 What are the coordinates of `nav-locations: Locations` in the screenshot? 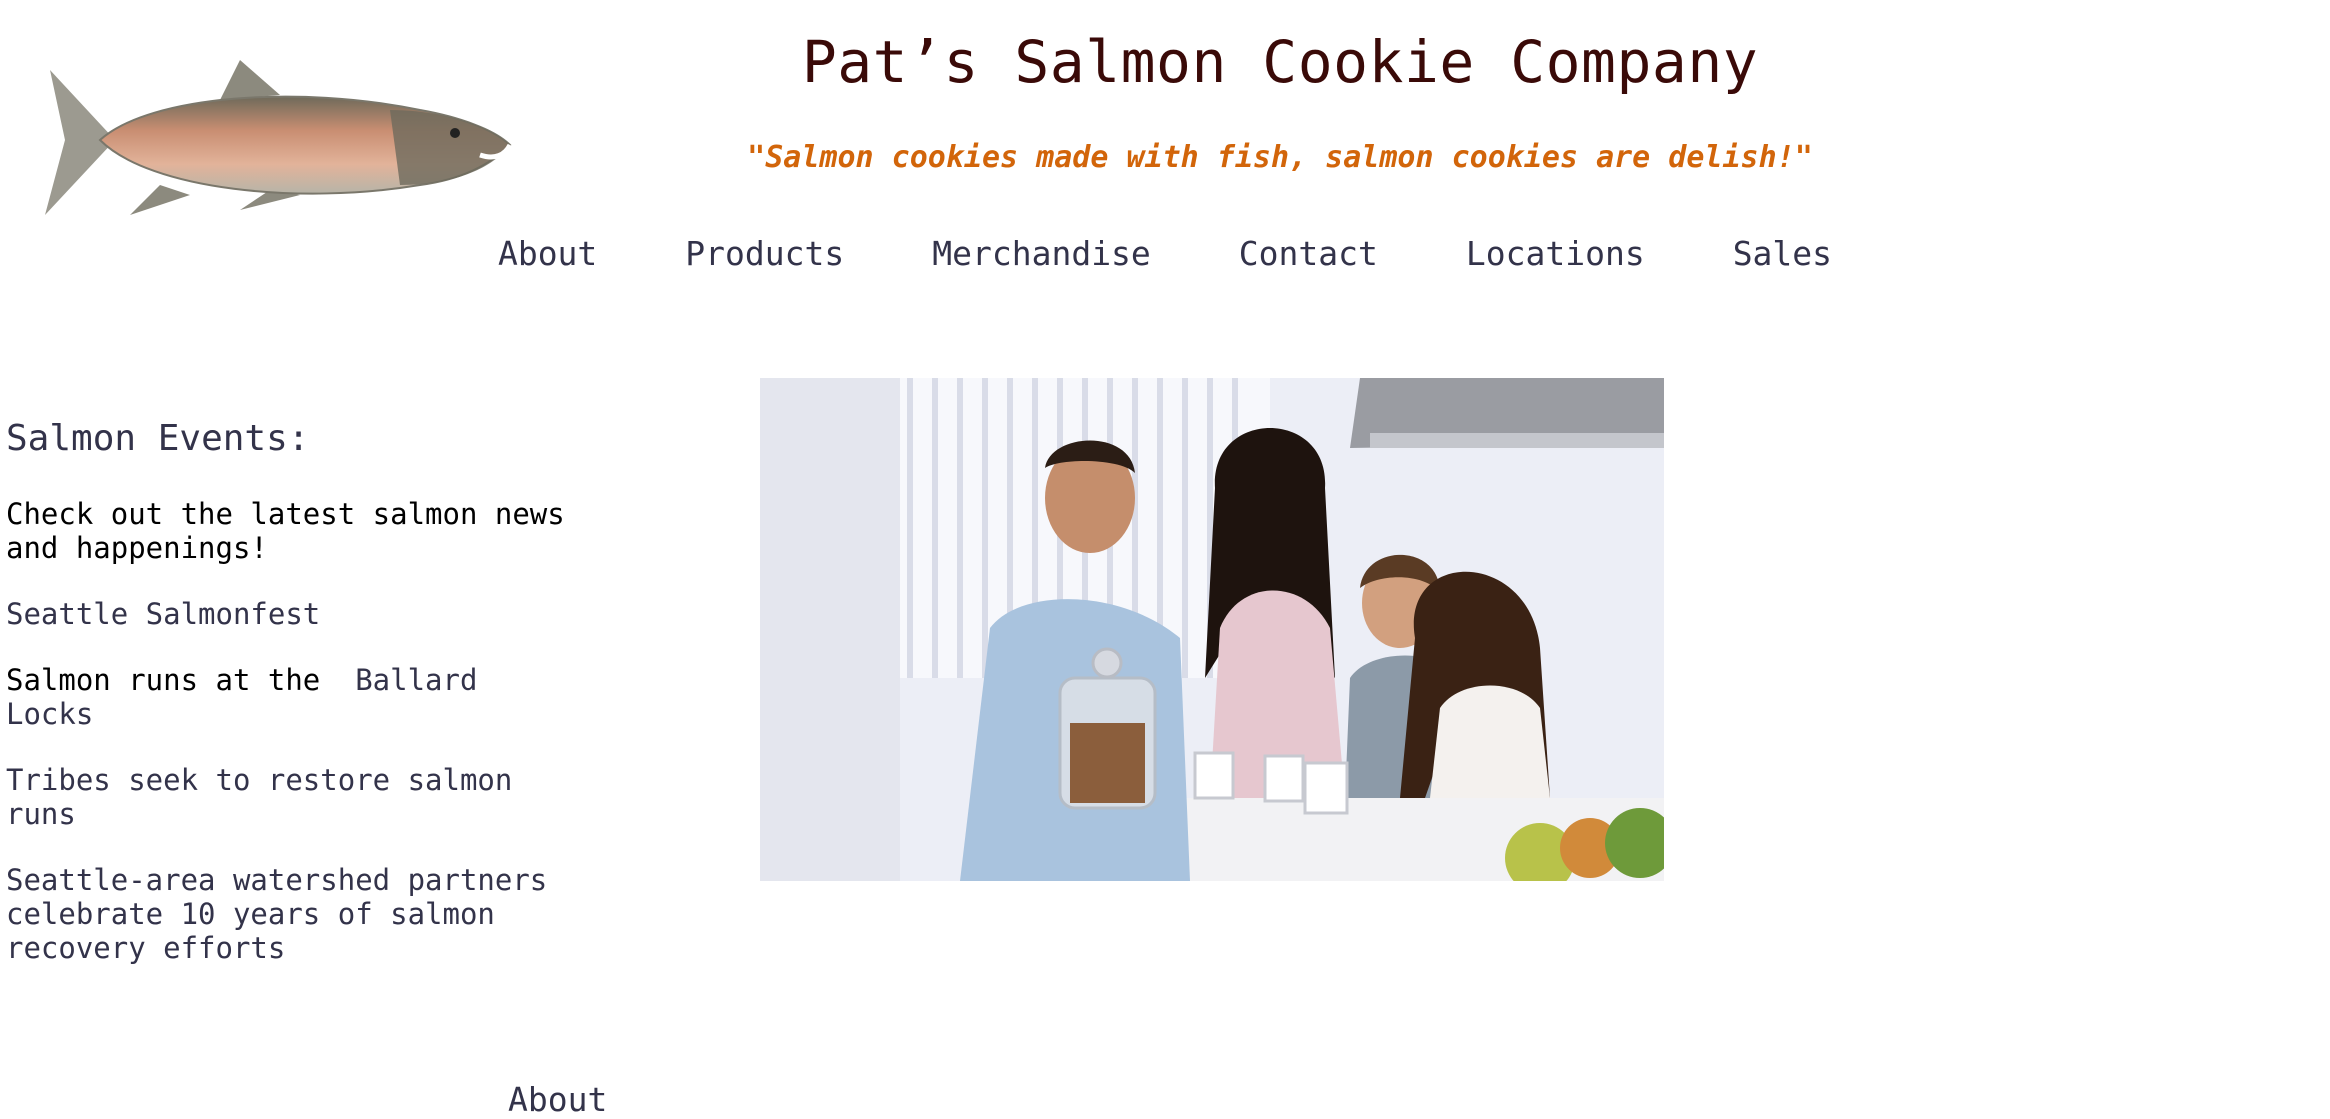 It's located at (1555, 253).